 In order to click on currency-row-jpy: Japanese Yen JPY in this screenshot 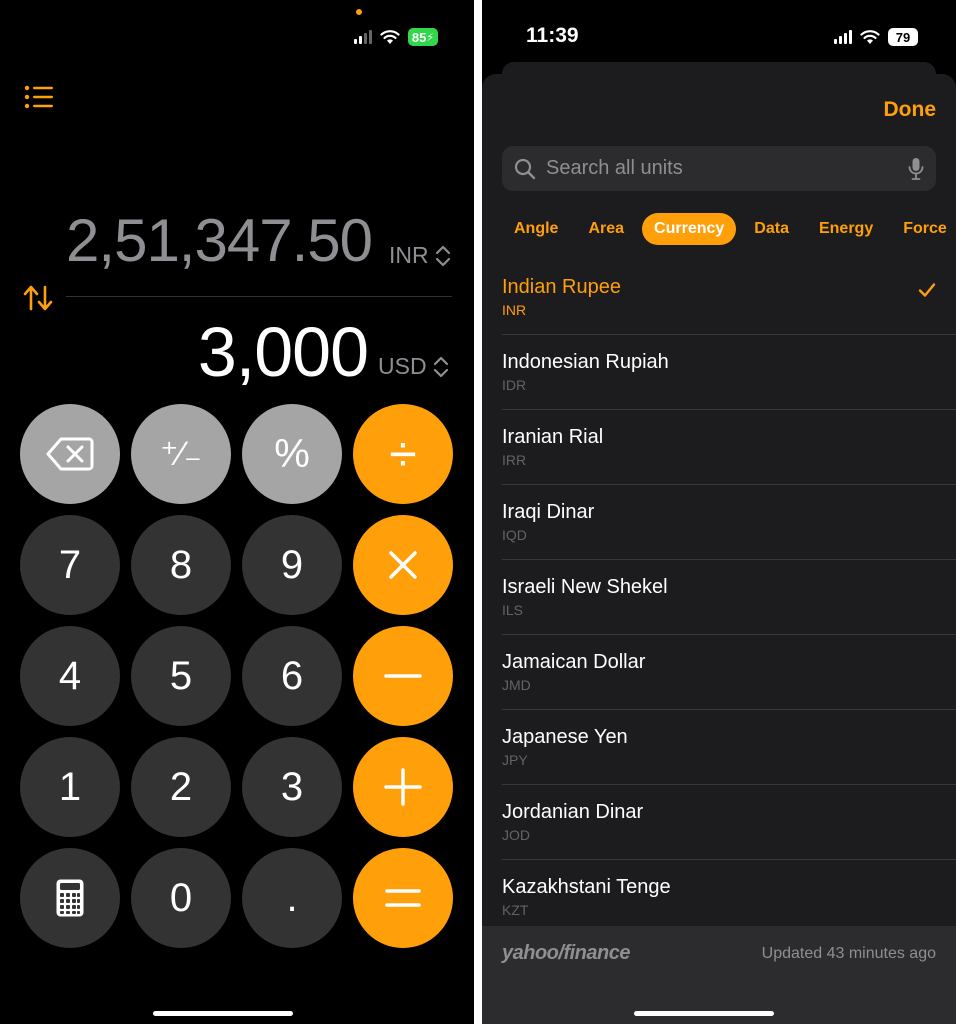, I will do `click(729, 747)`.